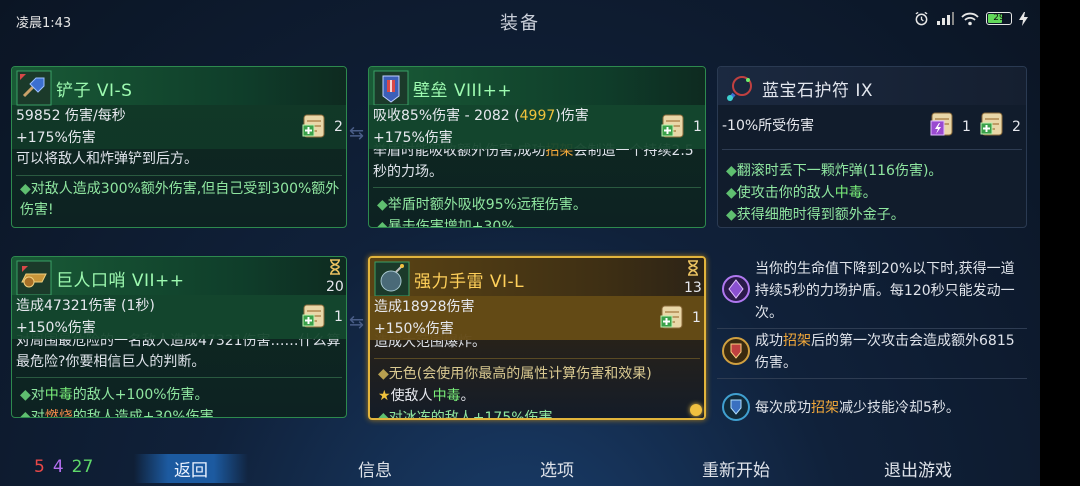 The height and width of the screenshot is (486, 1080). Describe the element at coordinates (391, 88) in the screenshot. I see `rampart-icon` at that location.